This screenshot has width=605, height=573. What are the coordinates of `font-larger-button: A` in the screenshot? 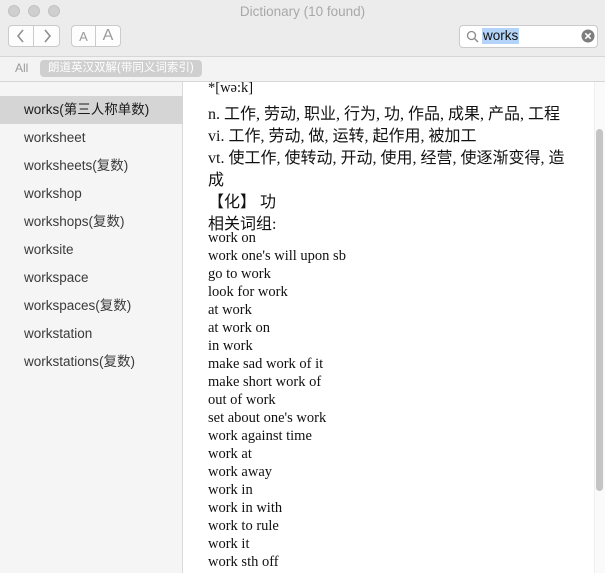 It's located at (108, 36).